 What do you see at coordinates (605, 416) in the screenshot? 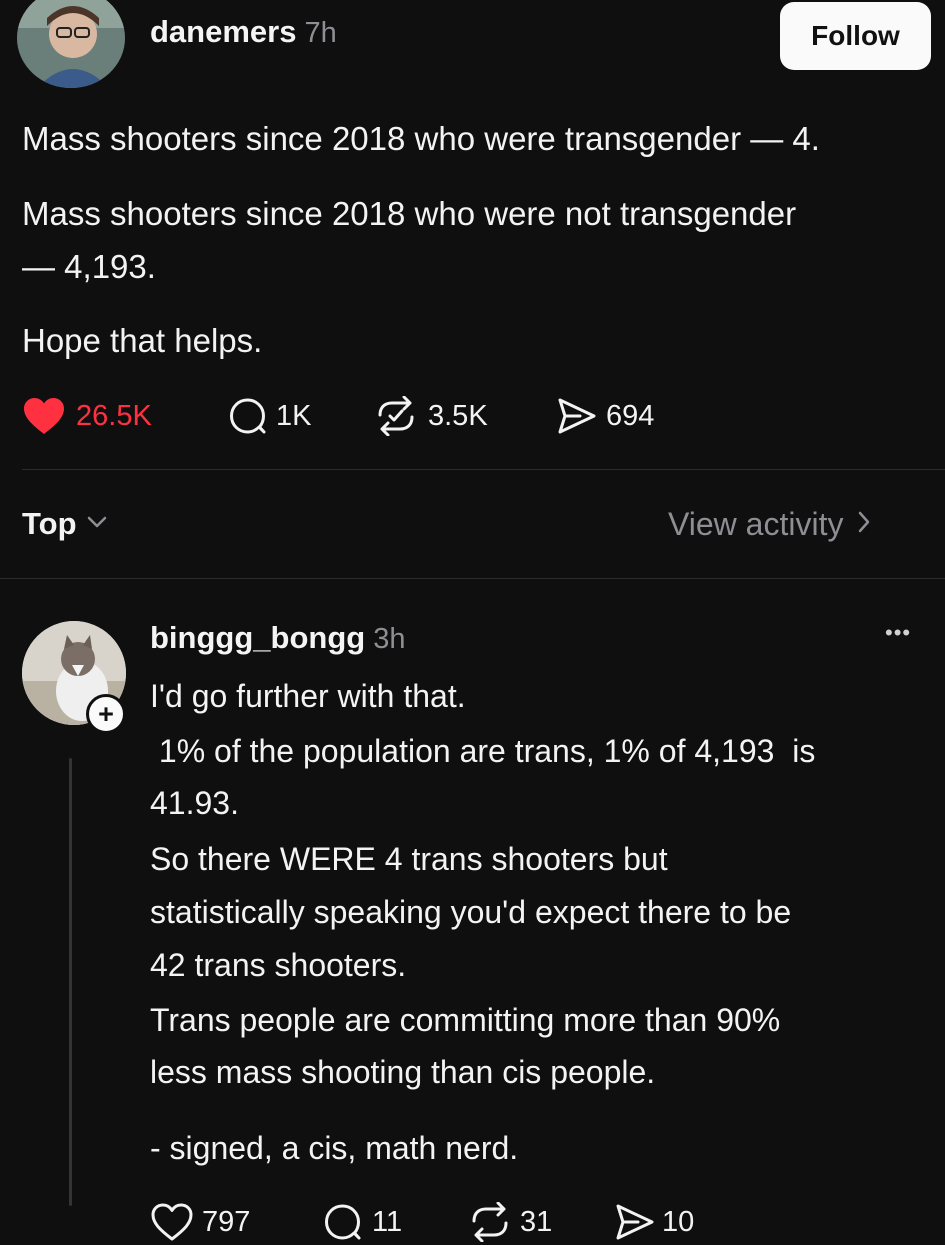
I see `share-button: 694` at bounding box center [605, 416].